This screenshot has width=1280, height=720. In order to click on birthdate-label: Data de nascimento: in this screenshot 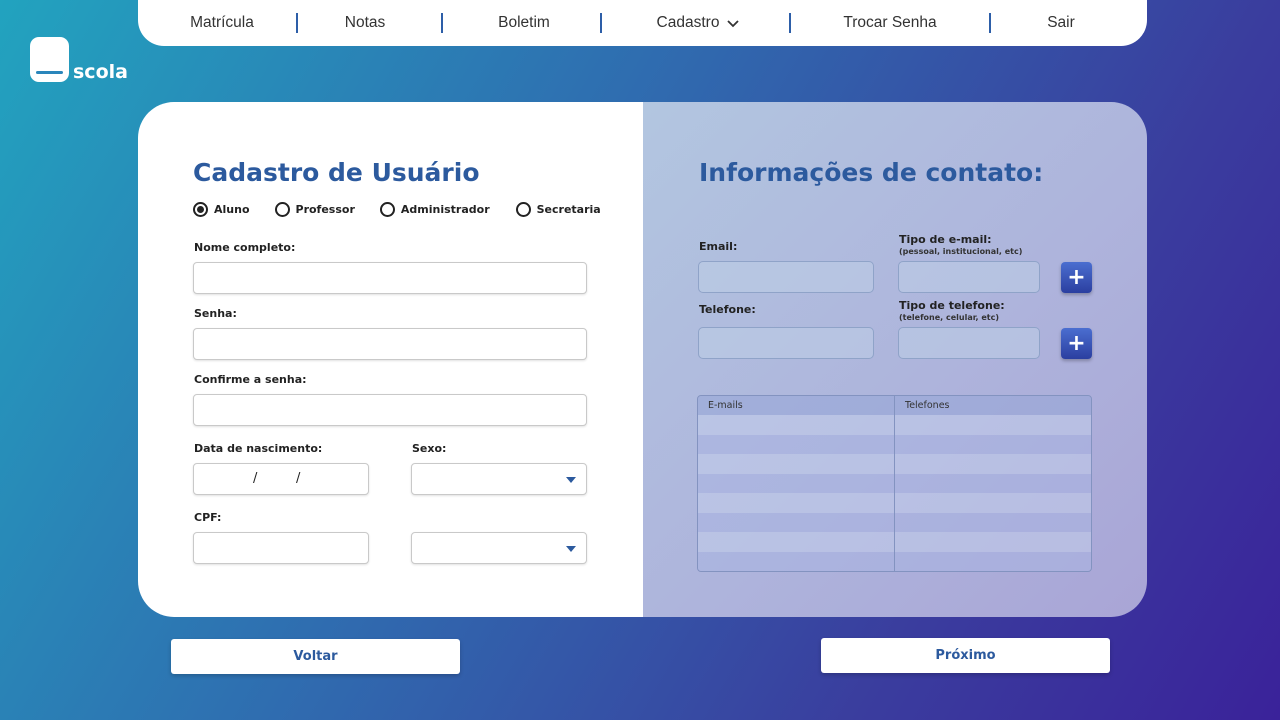, I will do `click(258, 448)`.